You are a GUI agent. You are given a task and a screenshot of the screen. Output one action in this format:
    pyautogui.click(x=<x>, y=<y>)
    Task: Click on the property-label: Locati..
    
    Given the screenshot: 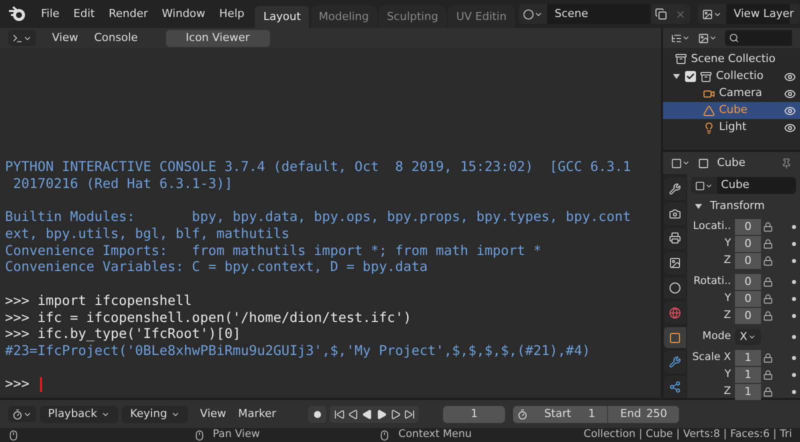 What is the action you would take?
    pyautogui.click(x=712, y=226)
    